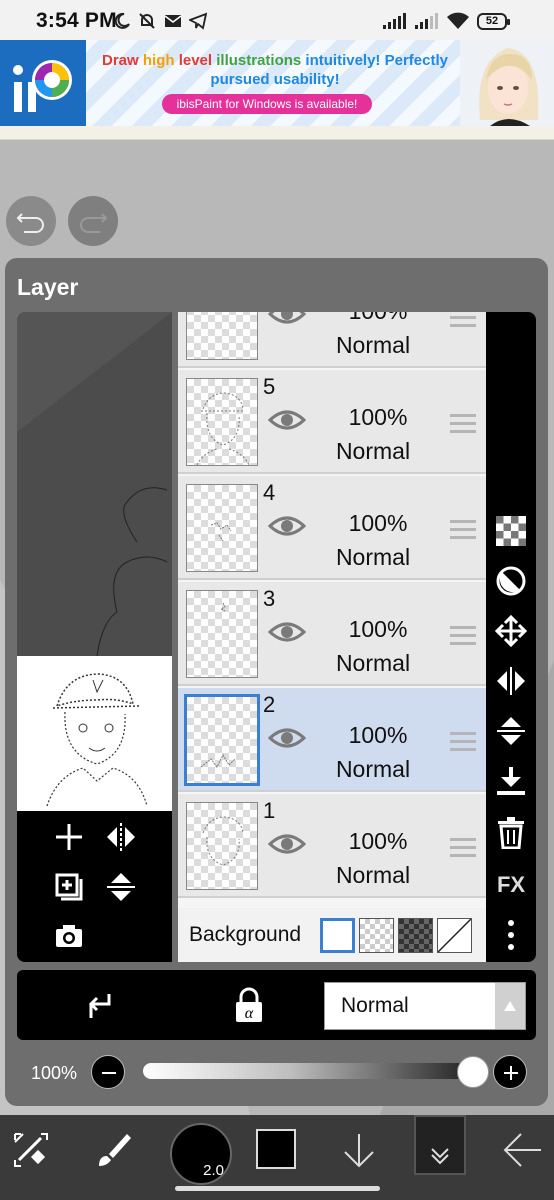  I want to click on contrast-icon, so click(511, 581).